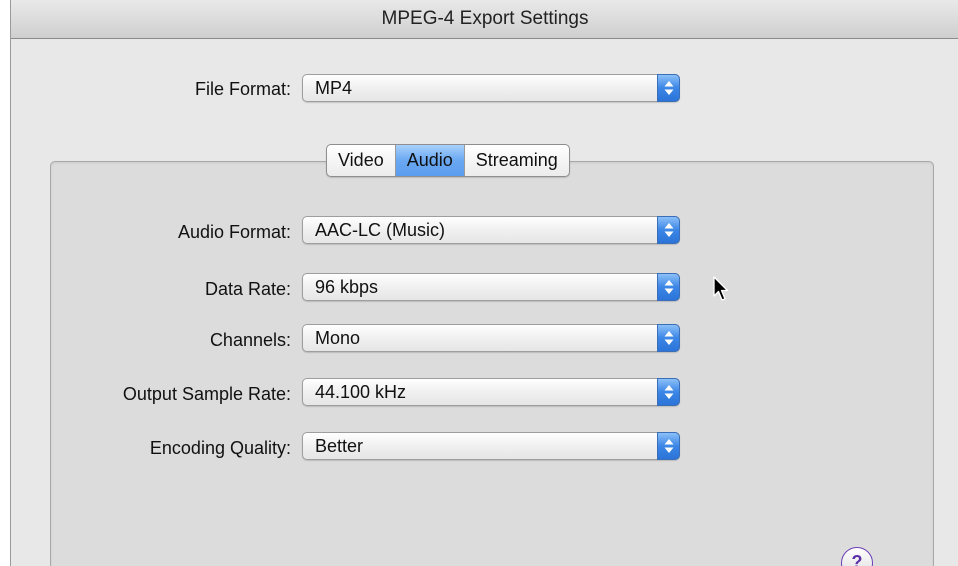 This screenshot has width=958, height=566. Describe the element at coordinates (491, 338) in the screenshot. I see `channels-popup: Mono` at that location.